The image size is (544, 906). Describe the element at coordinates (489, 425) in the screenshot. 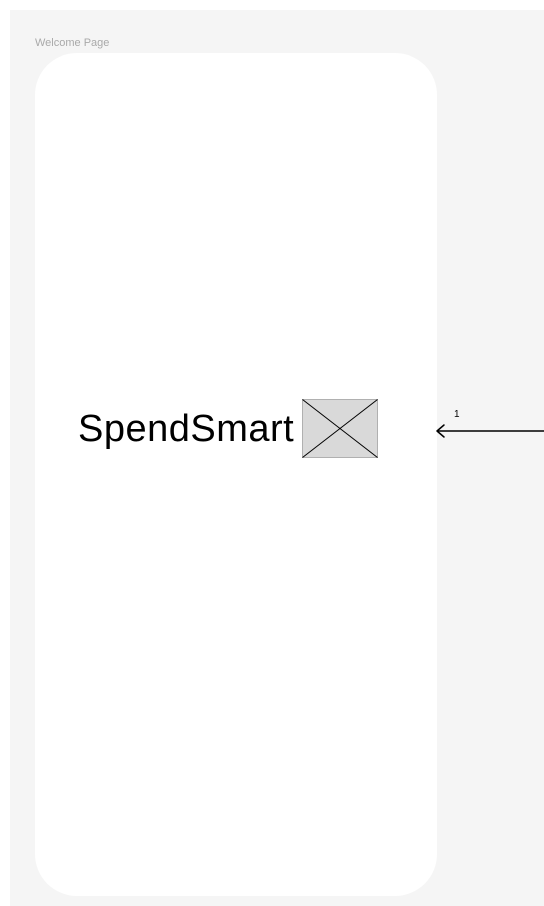

I see `prototype-connector` at that location.